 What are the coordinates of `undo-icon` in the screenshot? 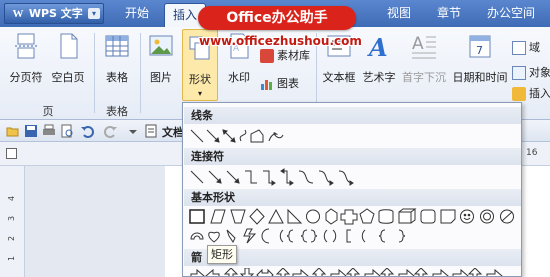 It's located at (87, 131).